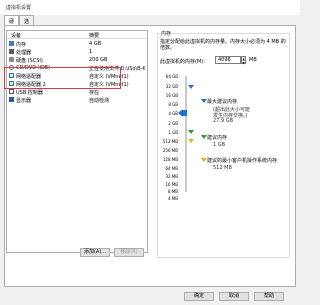  I want to click on usb-controller-icon, so click(11, 91).